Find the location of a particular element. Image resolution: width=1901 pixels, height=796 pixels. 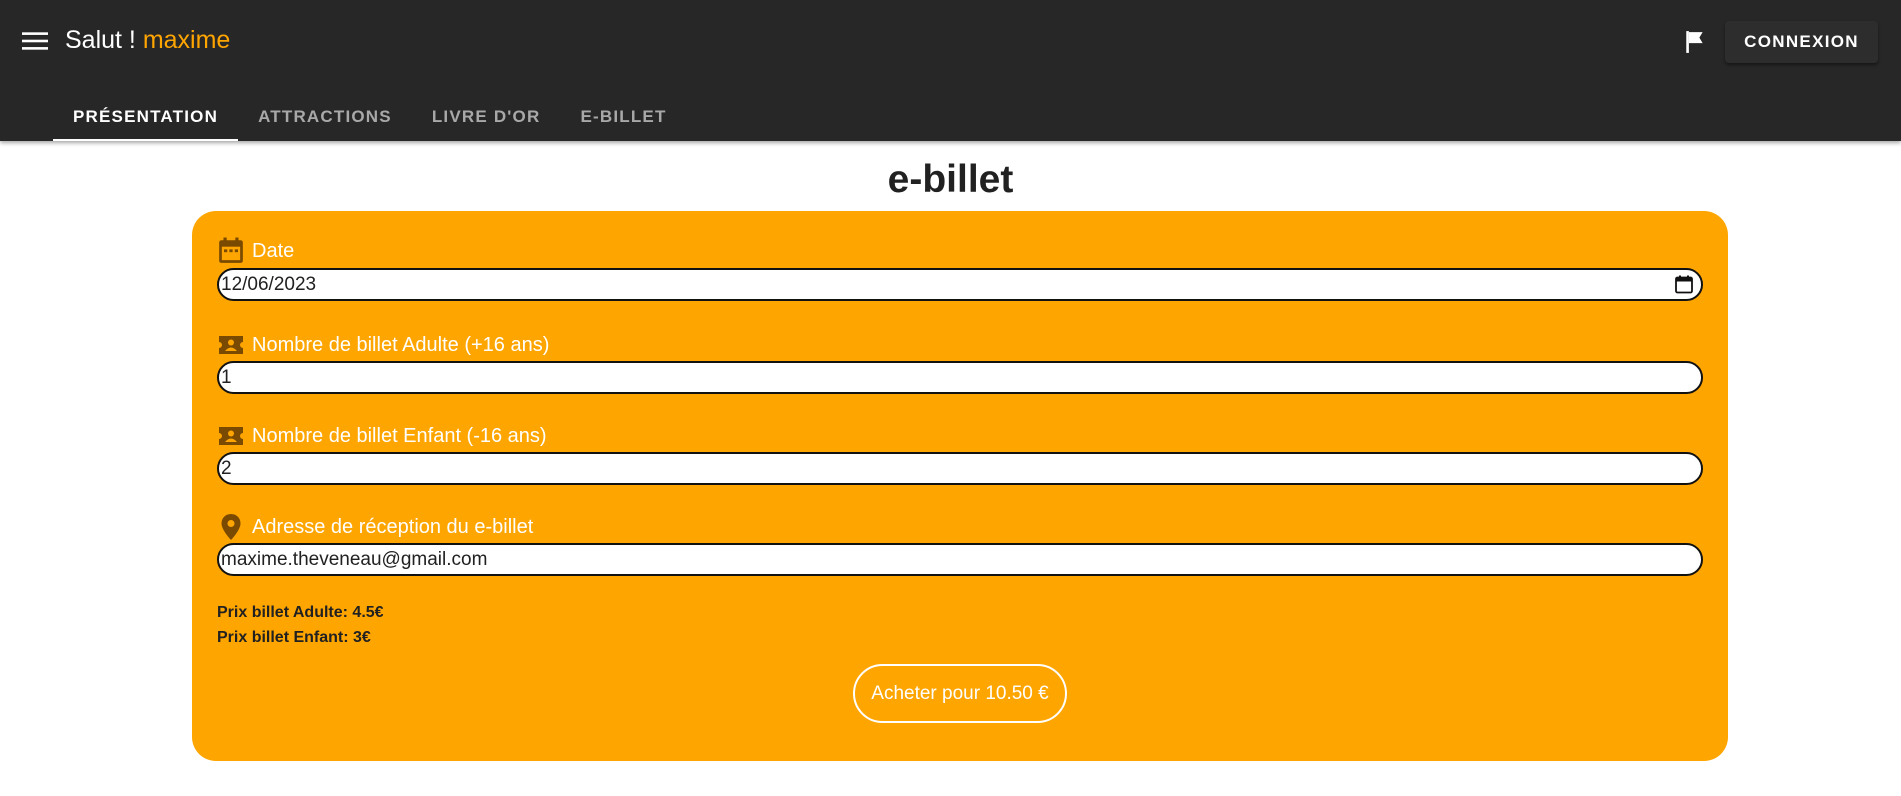

adult-price-text: Prix billet Adulte: 4.5€ is located at coordinates (300, 612).